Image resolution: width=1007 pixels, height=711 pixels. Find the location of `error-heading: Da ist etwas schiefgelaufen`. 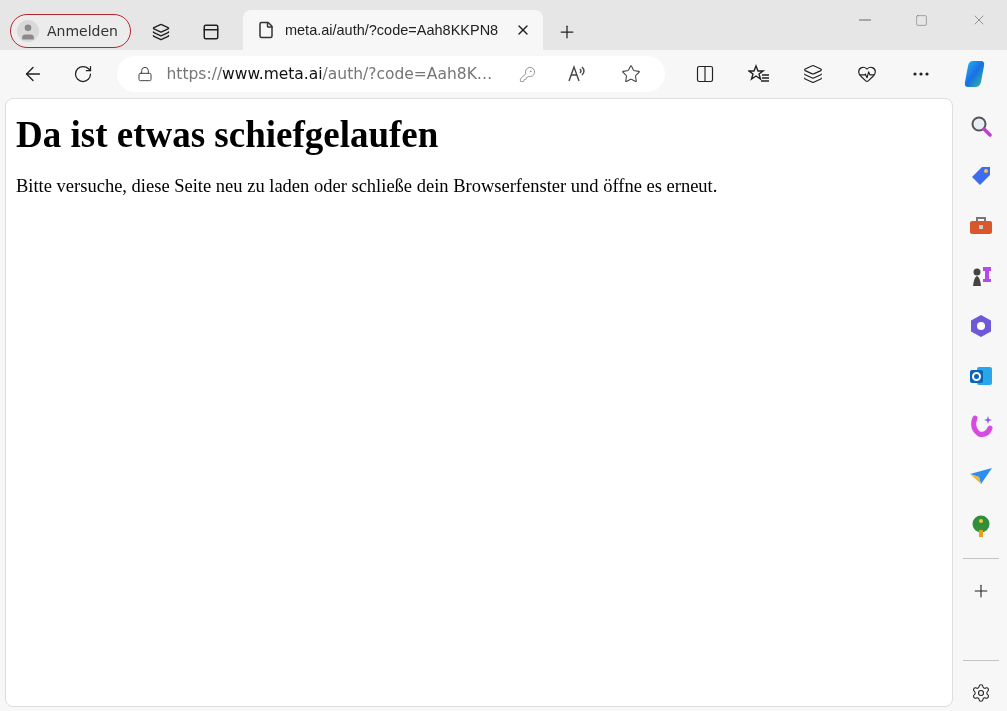

error-heading: Da ist etwas schiefgelaufen is located at coordinates (228, 134).